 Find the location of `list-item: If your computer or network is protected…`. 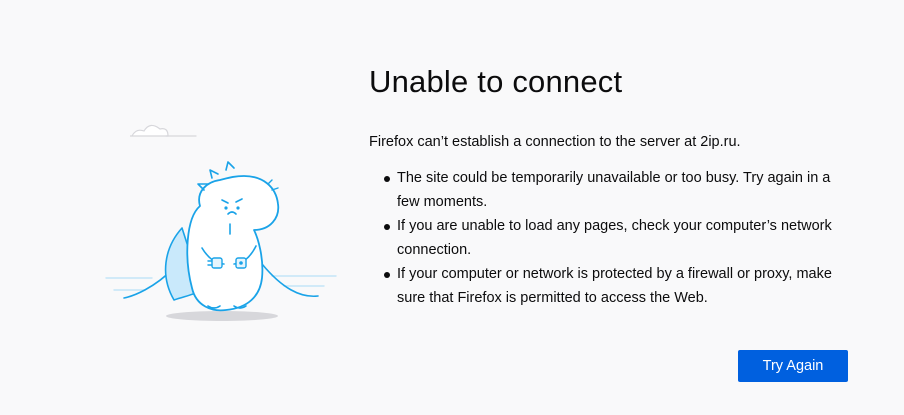

list-item: If your computer or network is protected… is located at coordinates (619, 286).